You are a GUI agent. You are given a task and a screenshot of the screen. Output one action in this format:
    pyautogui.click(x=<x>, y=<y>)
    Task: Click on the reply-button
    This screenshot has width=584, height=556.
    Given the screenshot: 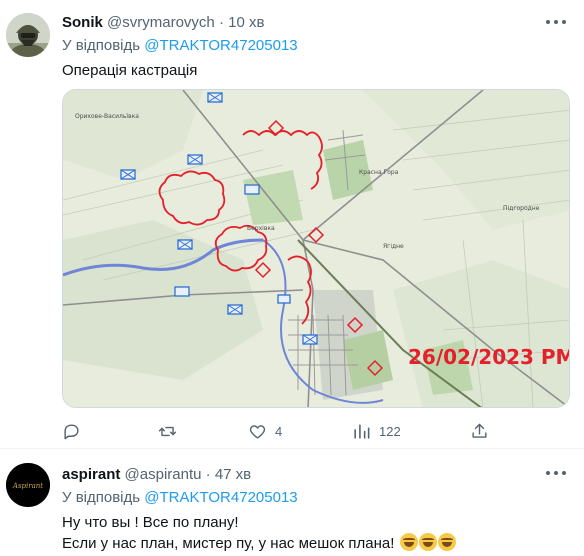 What is the action you would take?
    pyautogui.click(x=75, y=431)
    